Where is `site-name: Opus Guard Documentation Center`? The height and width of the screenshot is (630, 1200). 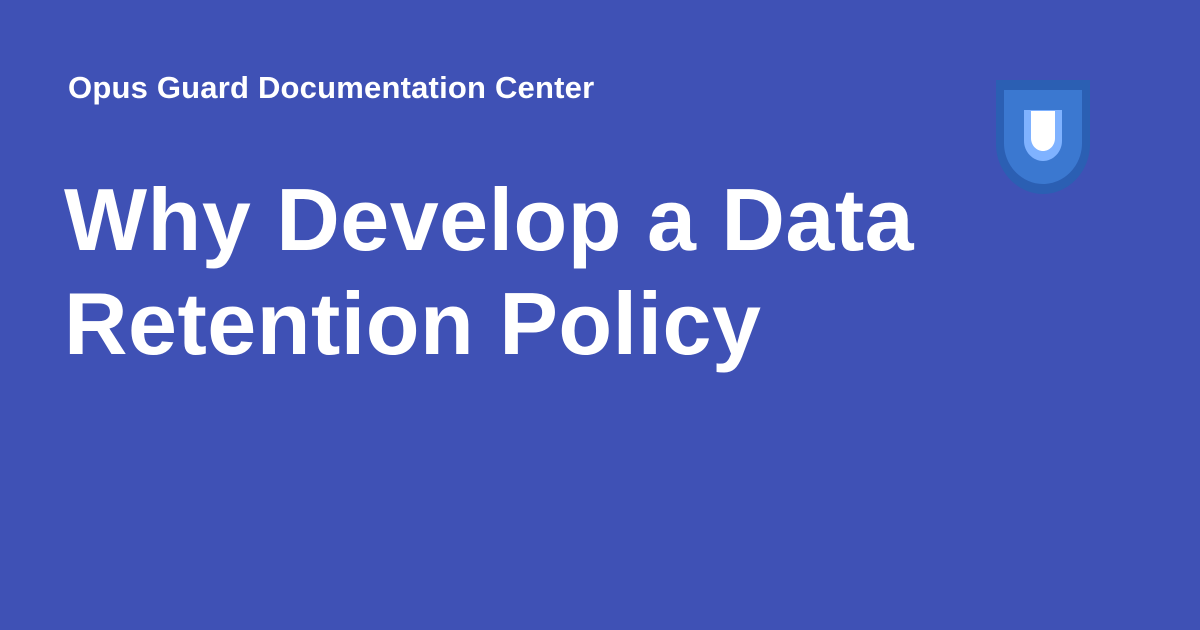 site-name: Opus Guard Documentation Center is located at coordinates (331, 87).